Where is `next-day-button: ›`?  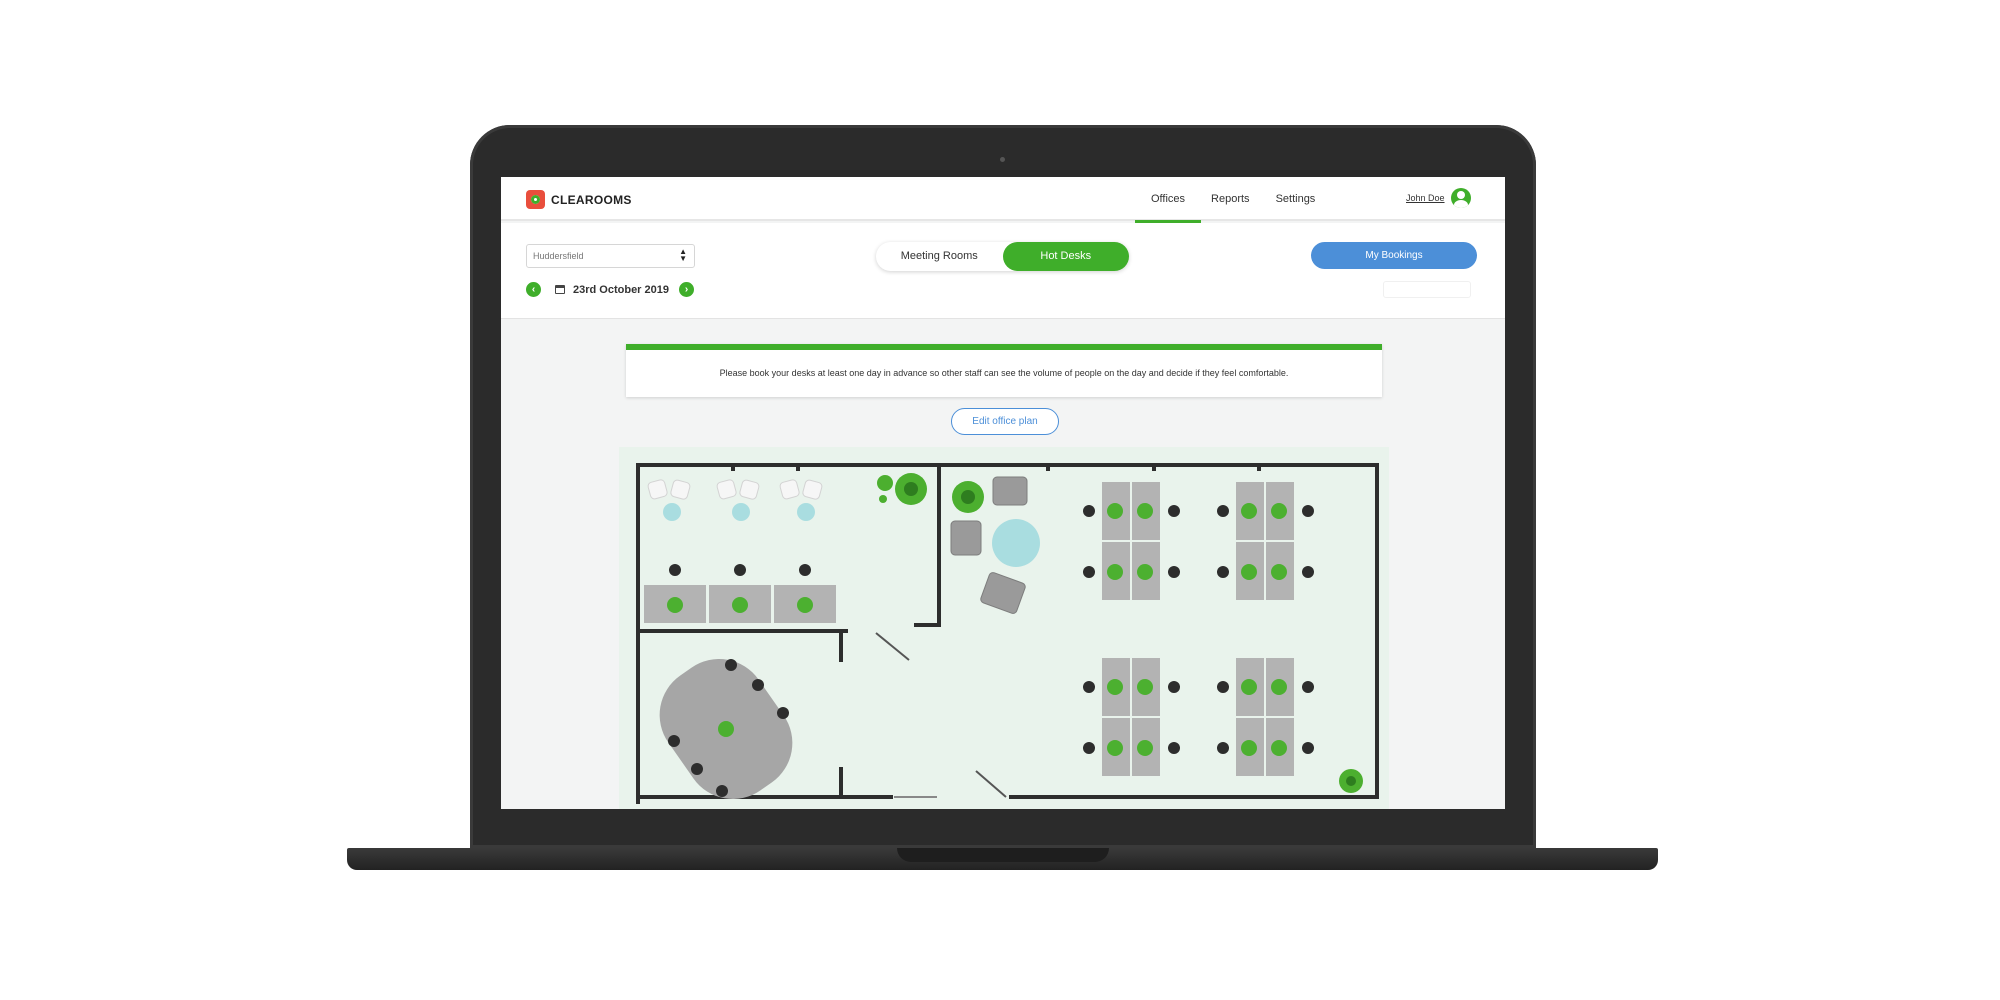
next-day-button: › is located at coordinates (686, 289).